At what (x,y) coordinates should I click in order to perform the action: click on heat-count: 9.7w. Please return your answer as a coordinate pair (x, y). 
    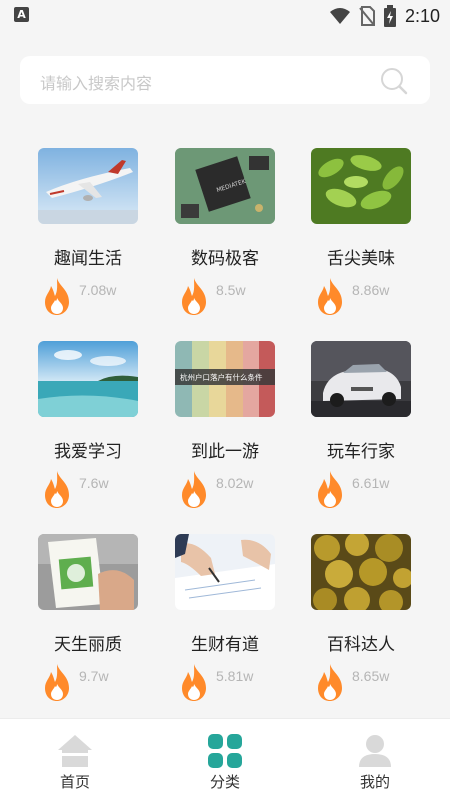
    Looking at the image, I should click on (94, 676).